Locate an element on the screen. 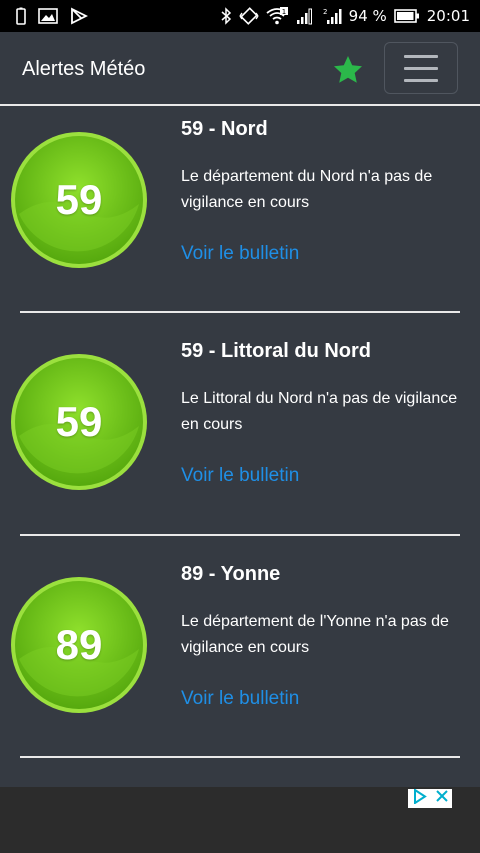 The width and height of the screenshot is (480, 853). image-icon is located at coordinates (48, 16).